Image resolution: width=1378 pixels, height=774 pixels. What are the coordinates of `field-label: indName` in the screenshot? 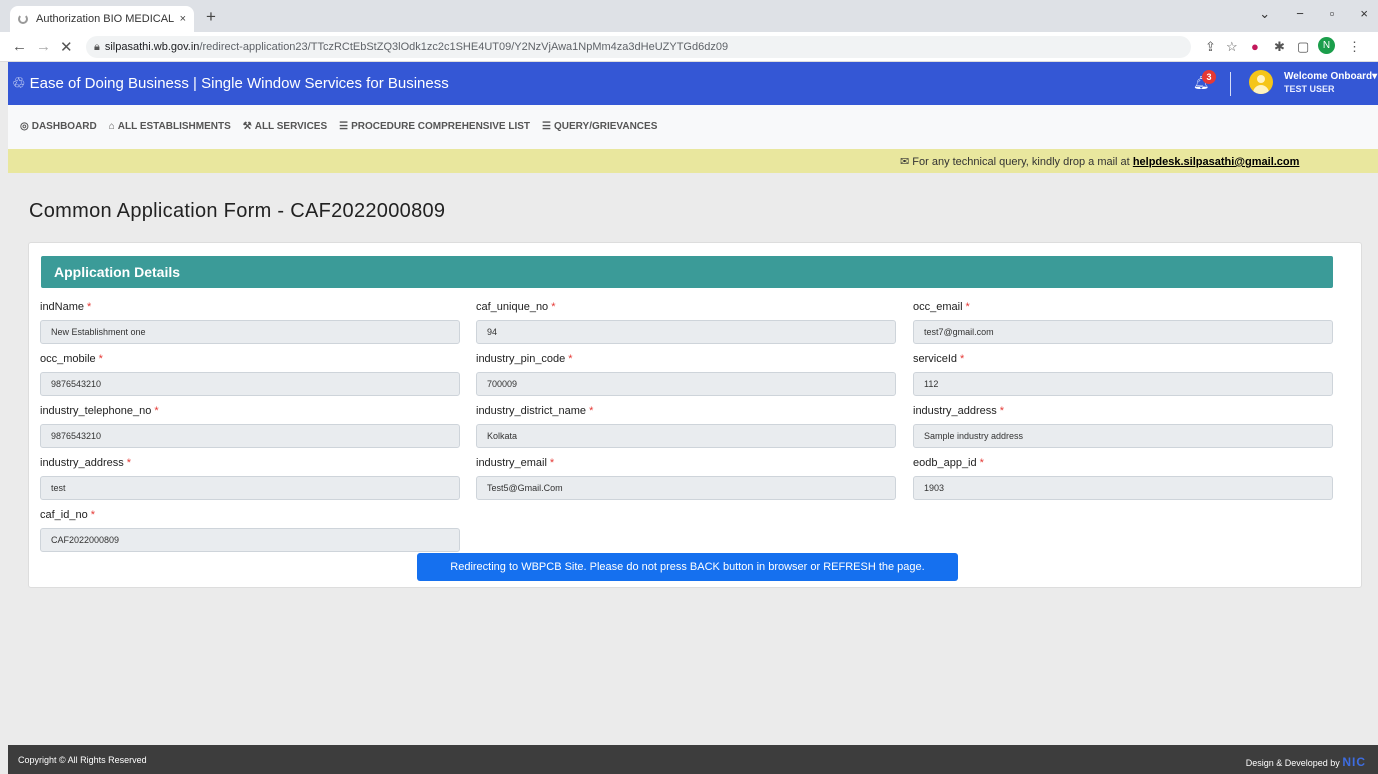 It's located at (62, 307).